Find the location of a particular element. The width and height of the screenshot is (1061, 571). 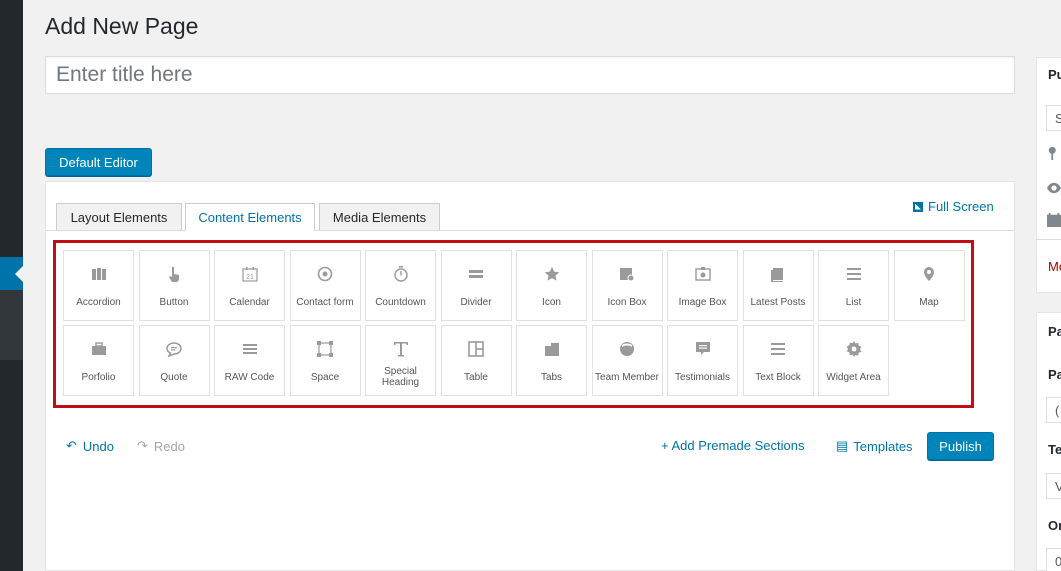

element-tile-label: Latest Posts is located at coordinates (778, 302).